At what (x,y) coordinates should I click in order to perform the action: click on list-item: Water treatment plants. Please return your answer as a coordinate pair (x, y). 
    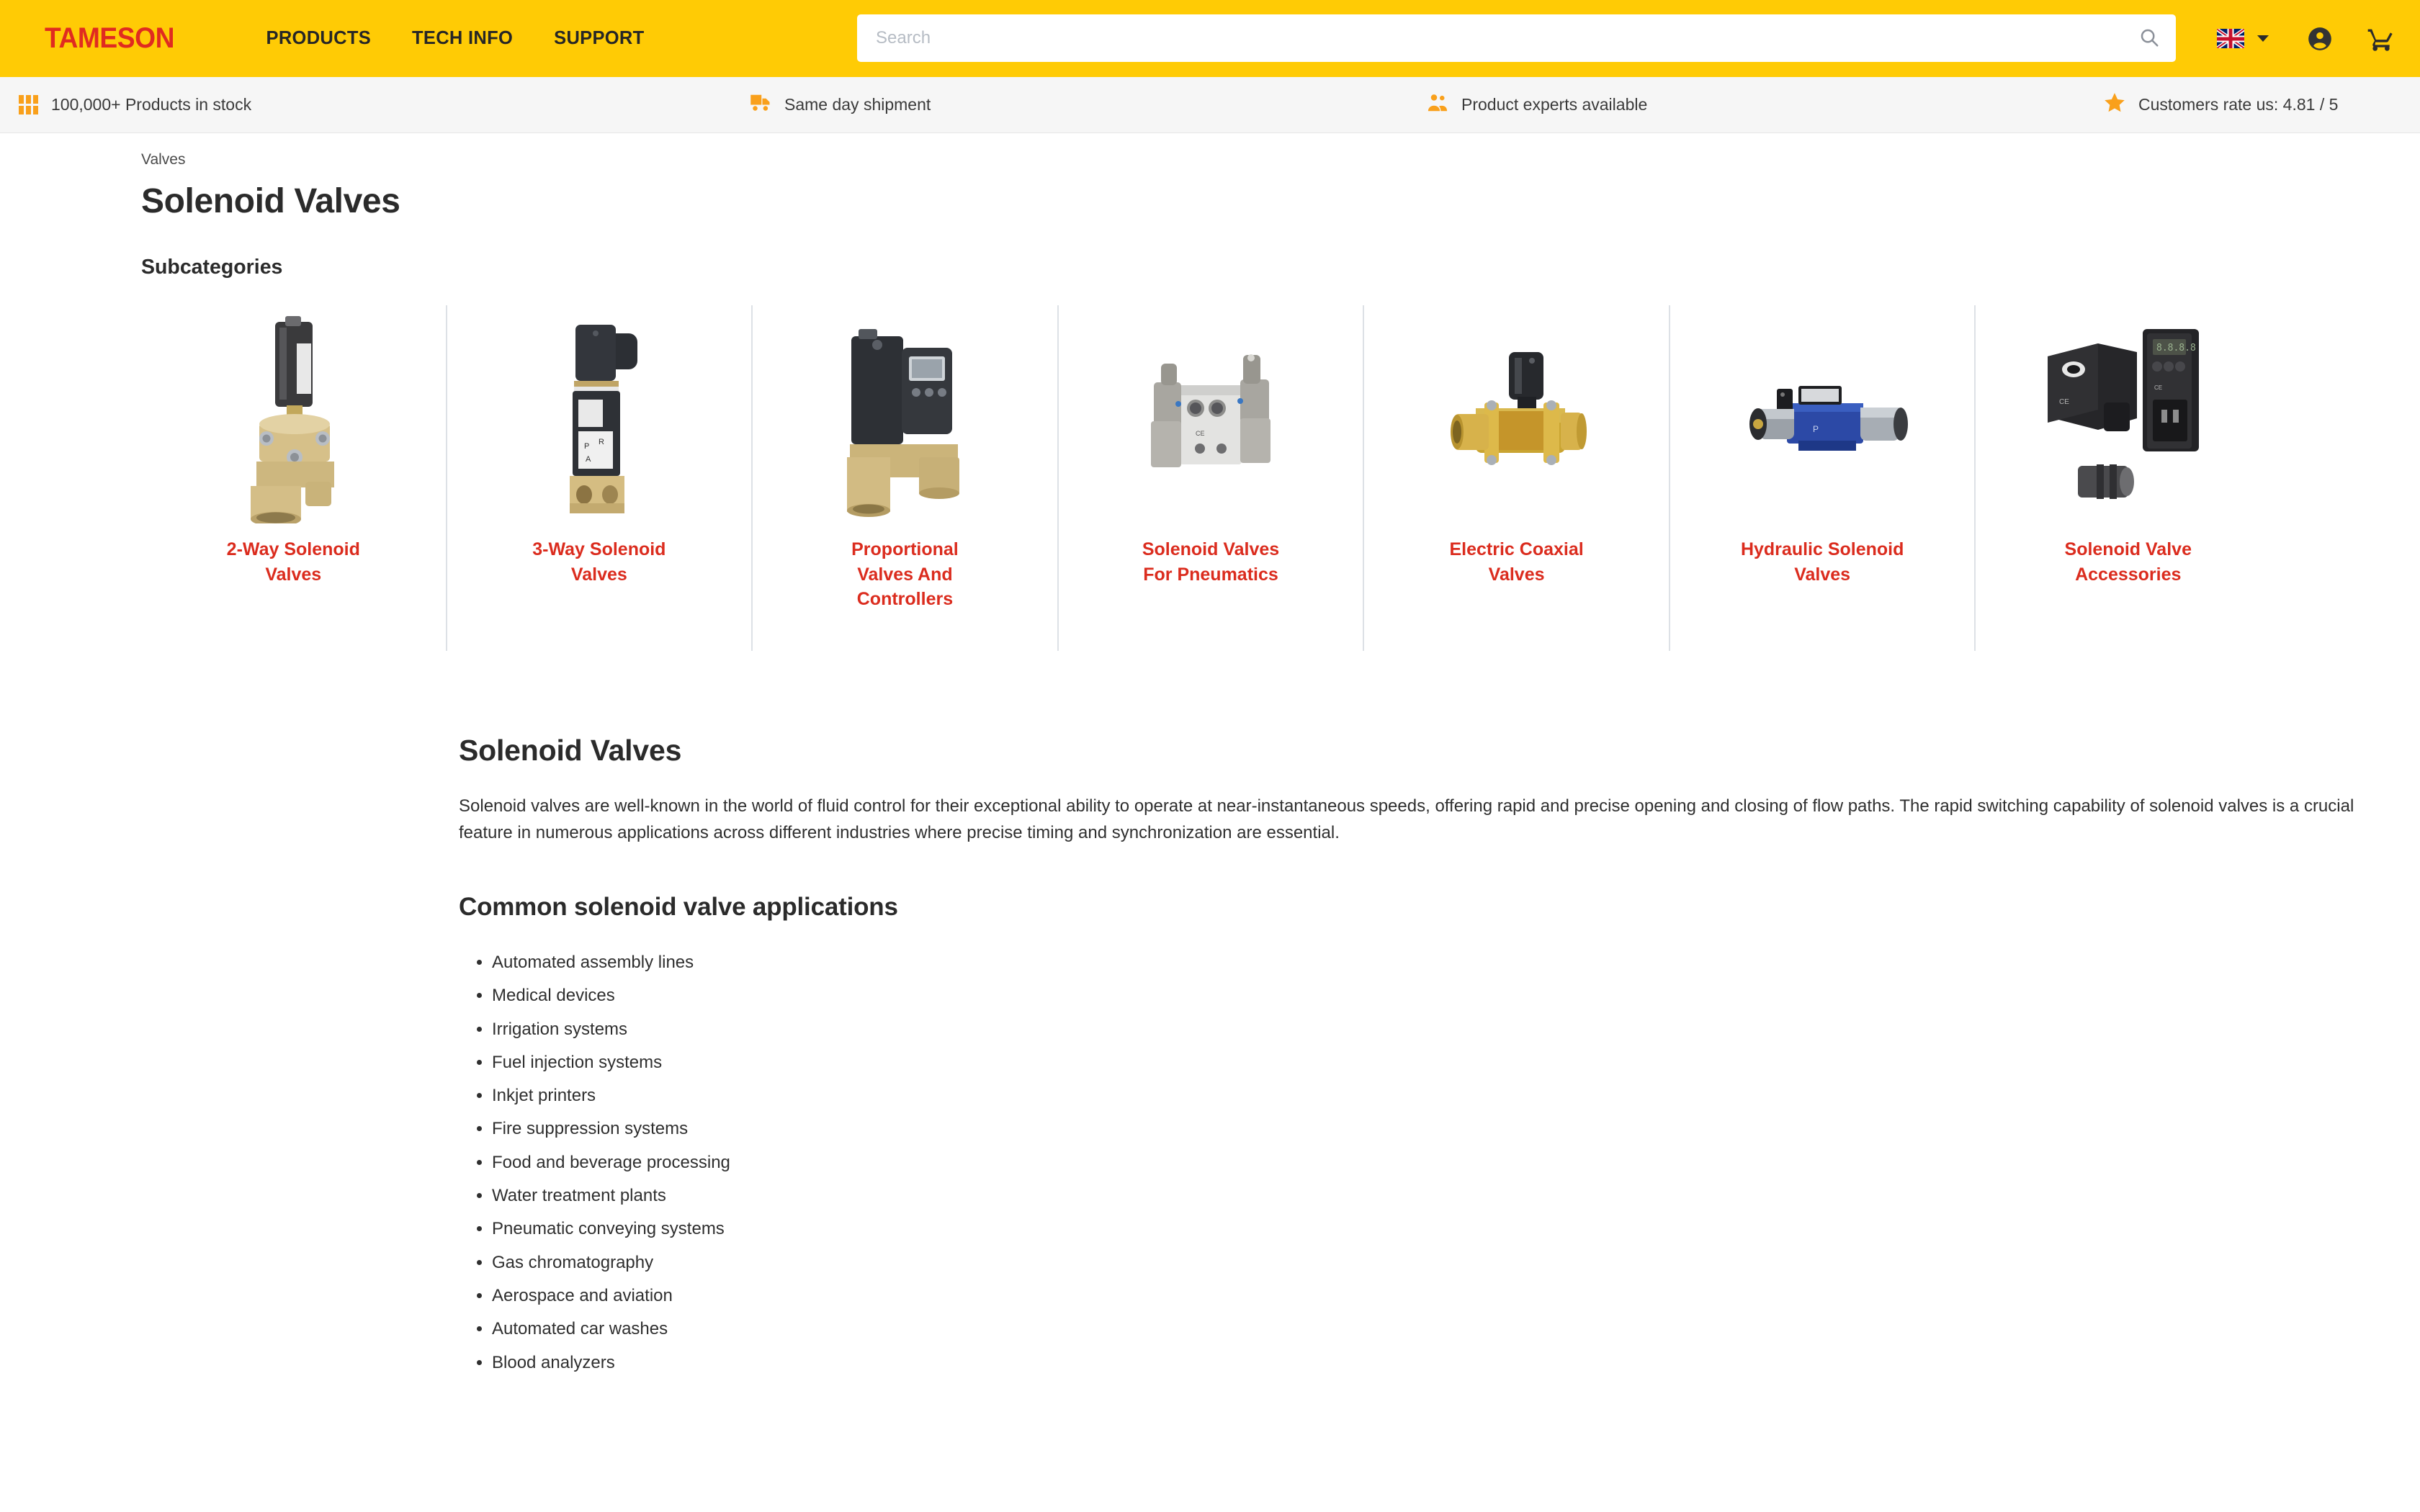
    Looking at the image, I should click on (1433, 1195).